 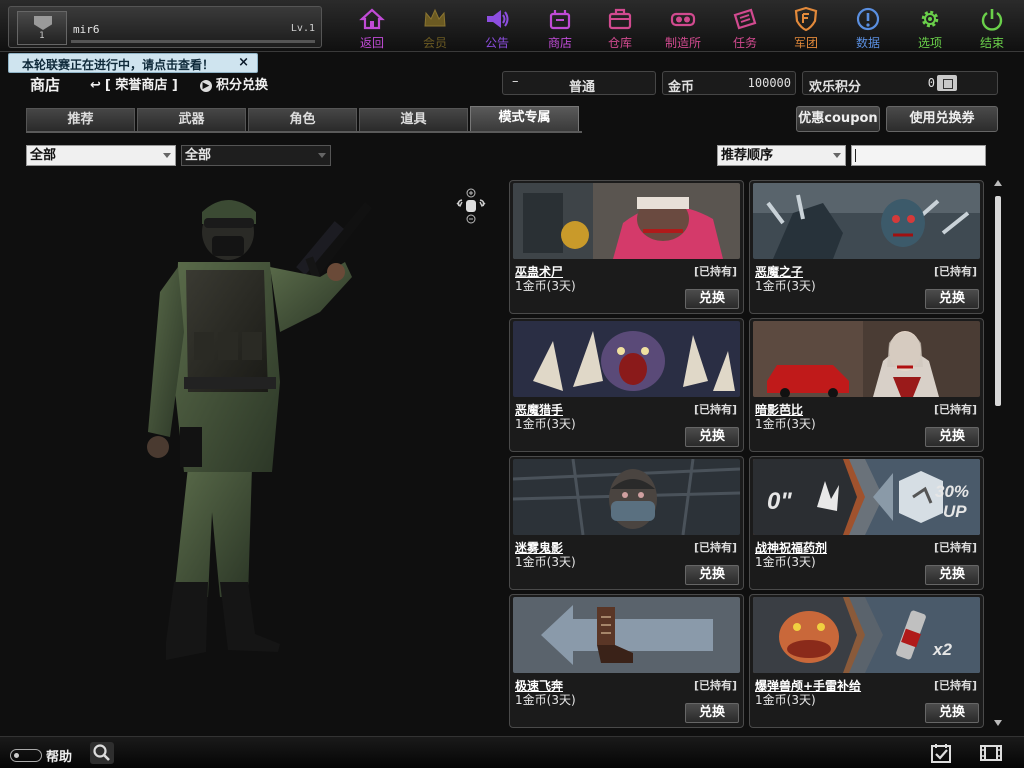 I want to click on item-card: 巫蛊术尸 [已持有] 1金币(3天) 兑换, so click(x=626, y=247).